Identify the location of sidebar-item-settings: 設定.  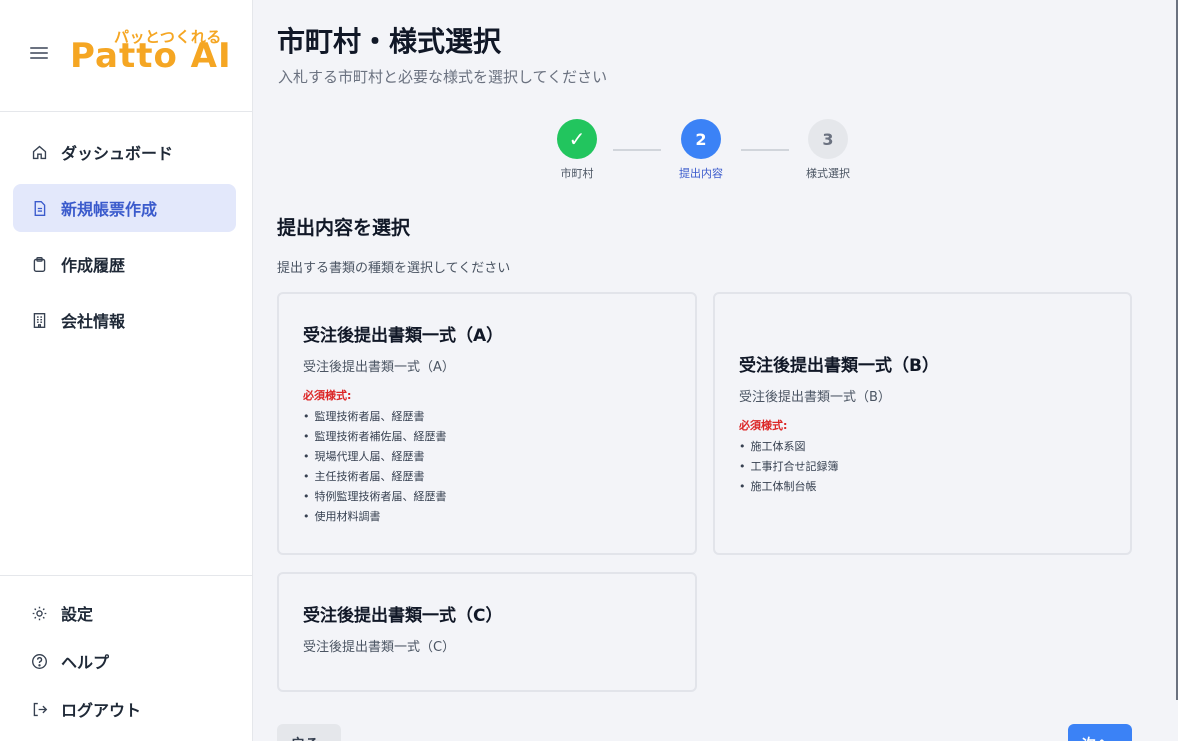
(124, 613).